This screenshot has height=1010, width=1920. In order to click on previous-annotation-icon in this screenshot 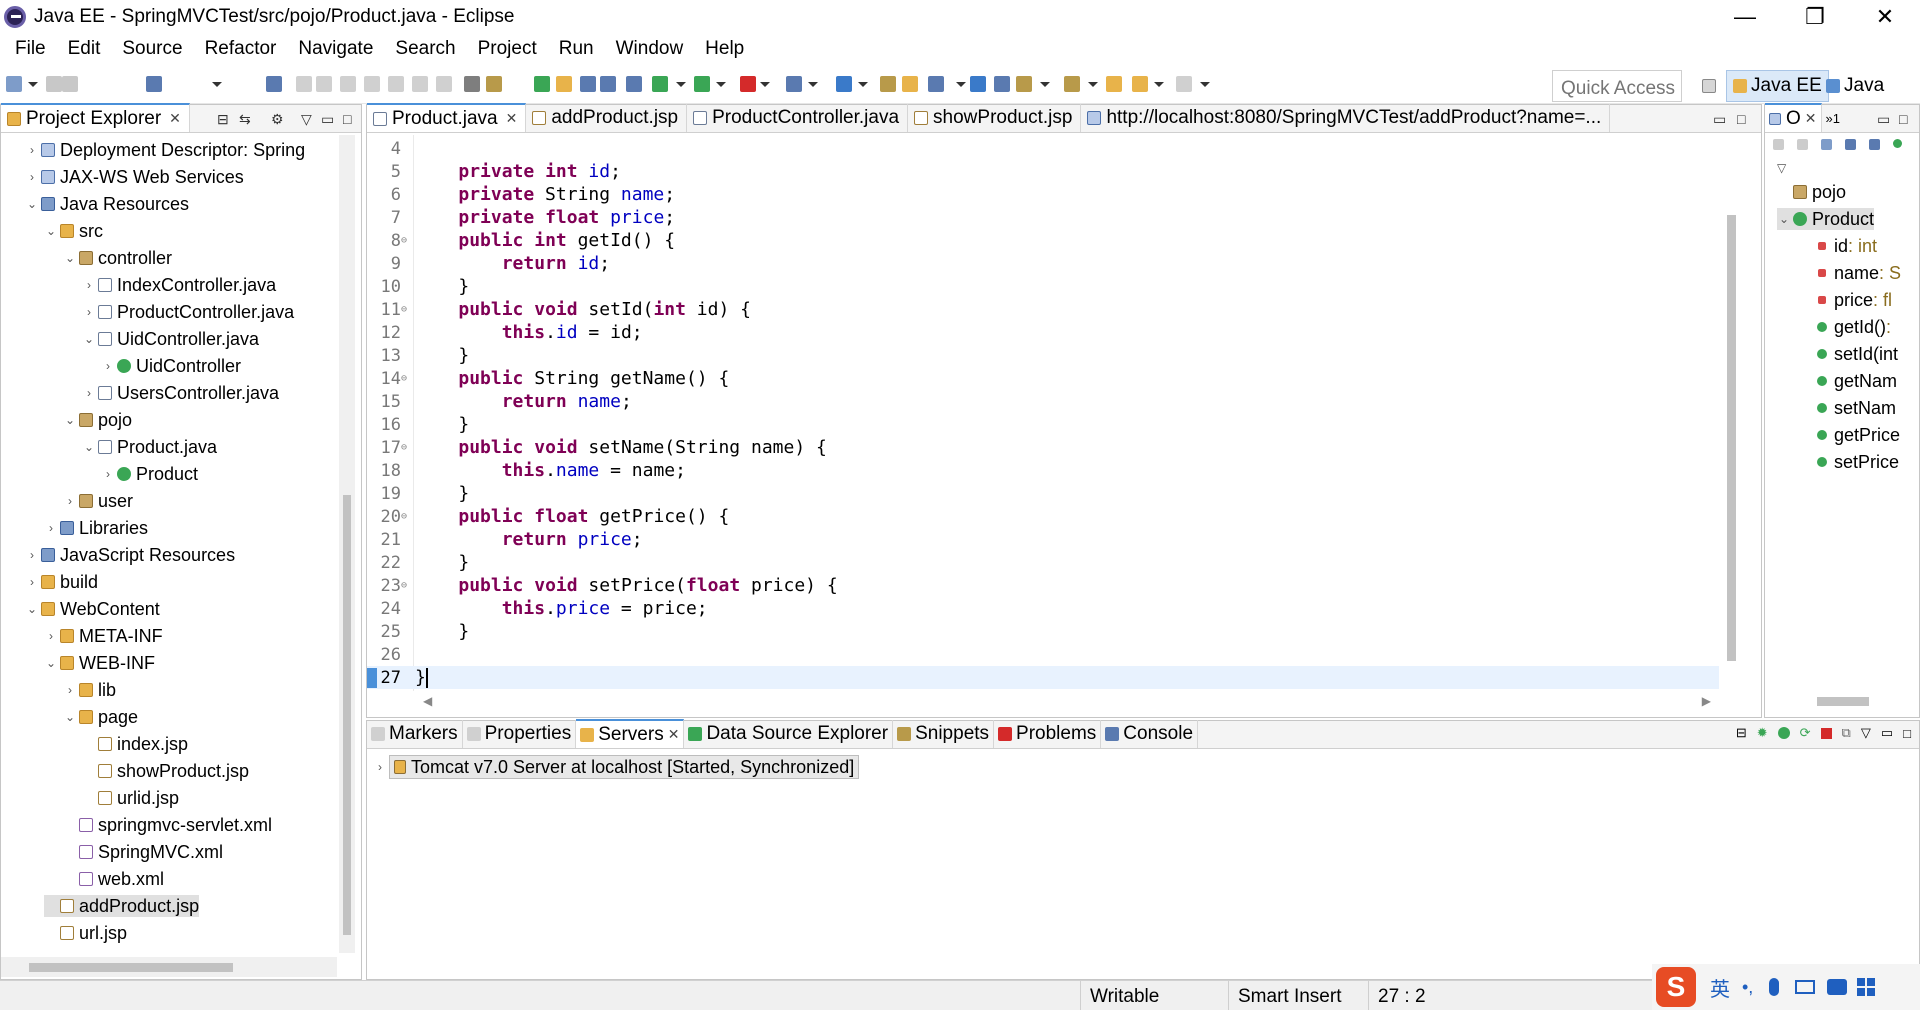, I will do `click(1072, 84)`.